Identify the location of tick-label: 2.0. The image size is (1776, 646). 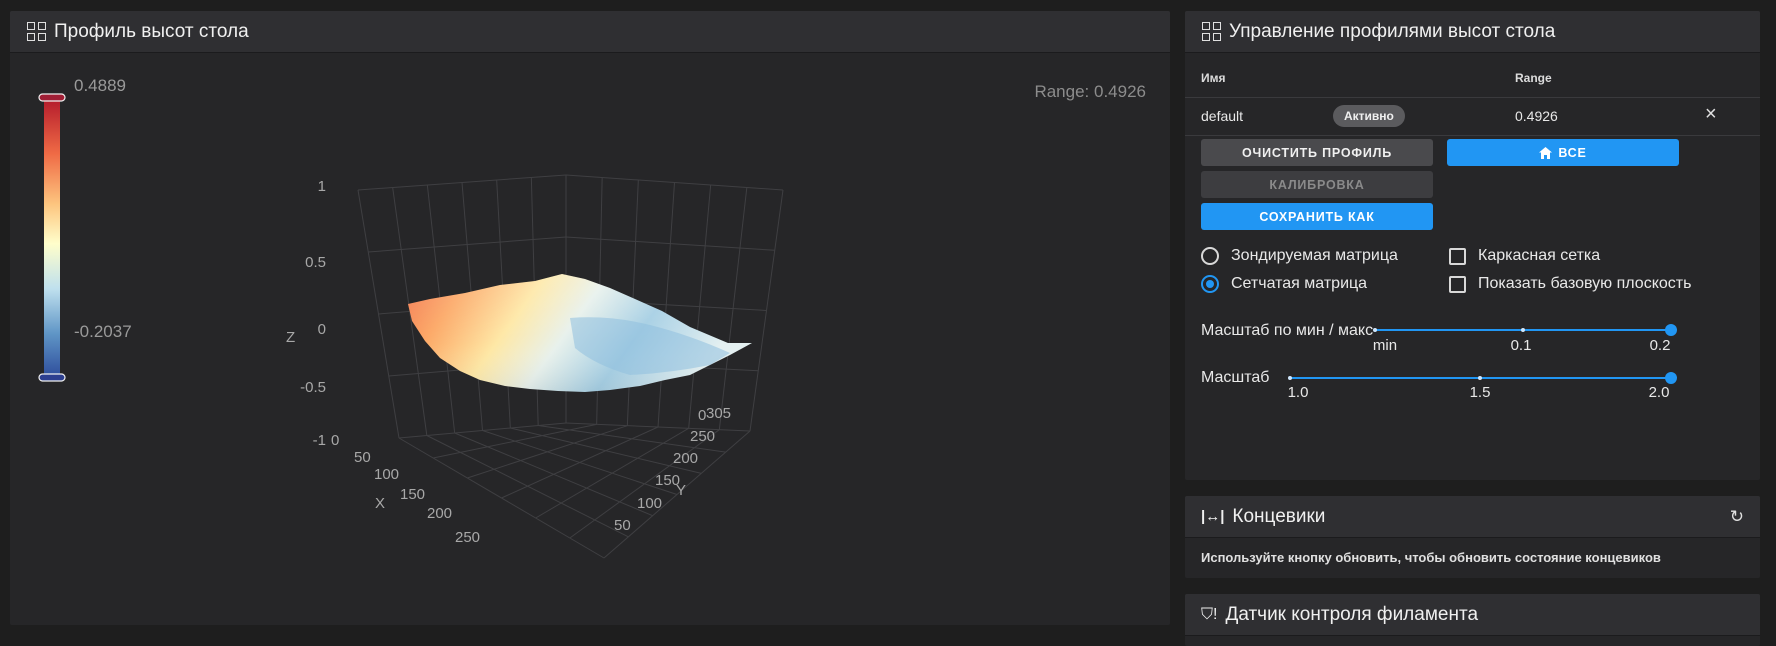
(1659, 392).